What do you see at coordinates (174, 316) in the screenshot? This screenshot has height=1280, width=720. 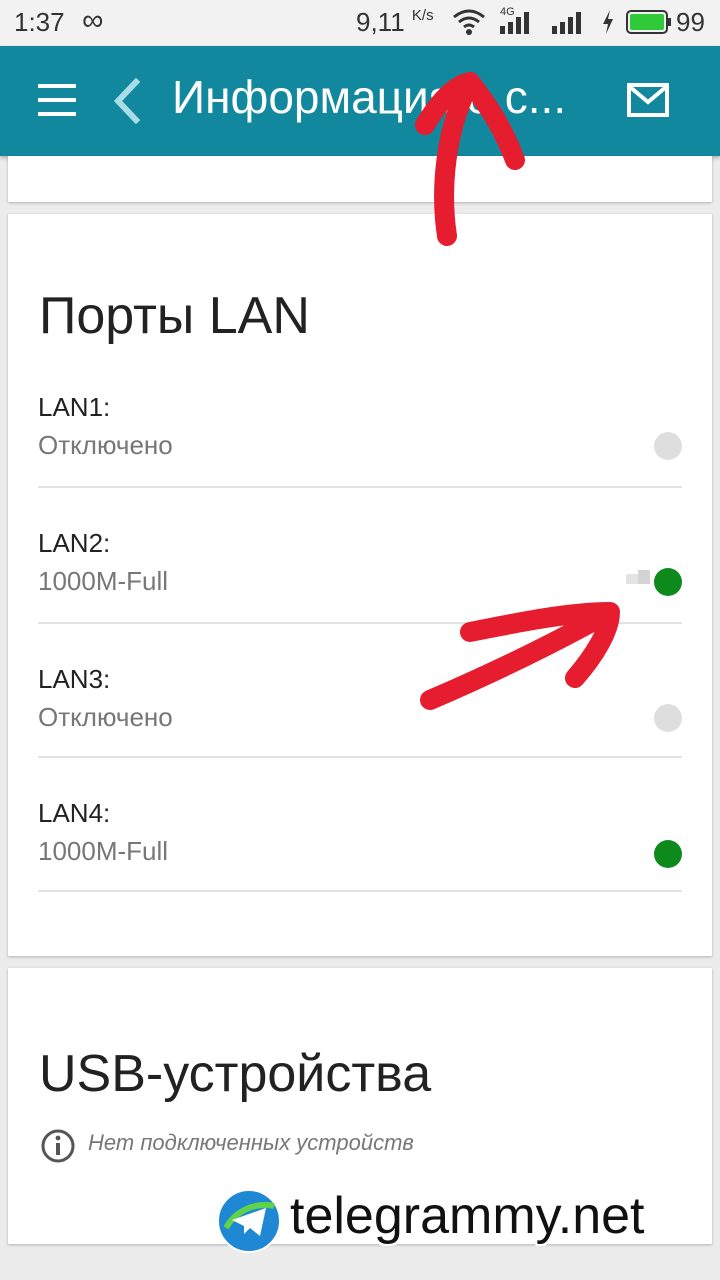 I see `lan-card-title: Порты LAN` at bounding box center [174, 316].